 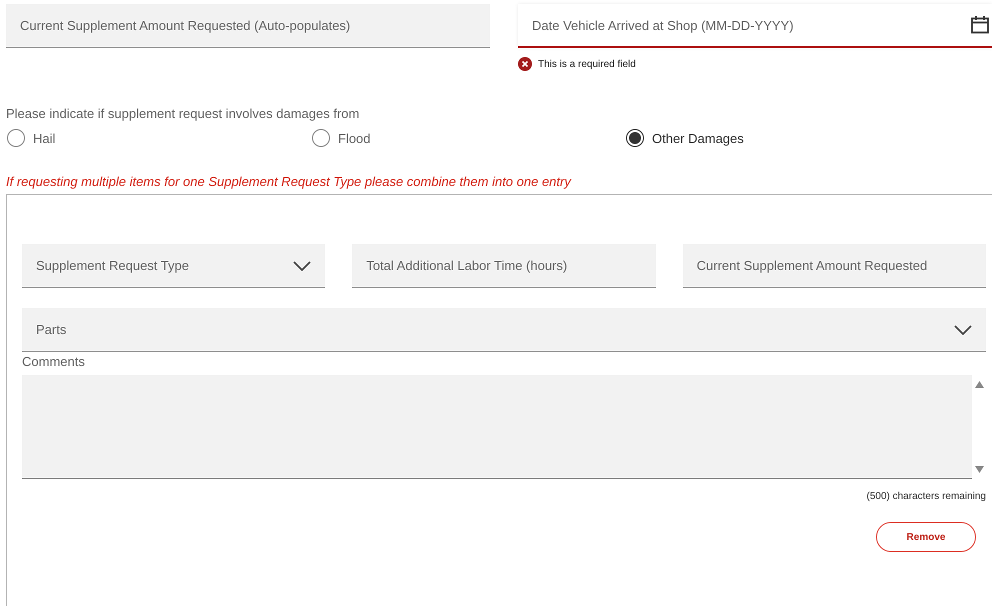 What do you see at coordinates (979, 469) in the screenshot?
I see `scroll-down-icon` at bounding box center [979, 469].